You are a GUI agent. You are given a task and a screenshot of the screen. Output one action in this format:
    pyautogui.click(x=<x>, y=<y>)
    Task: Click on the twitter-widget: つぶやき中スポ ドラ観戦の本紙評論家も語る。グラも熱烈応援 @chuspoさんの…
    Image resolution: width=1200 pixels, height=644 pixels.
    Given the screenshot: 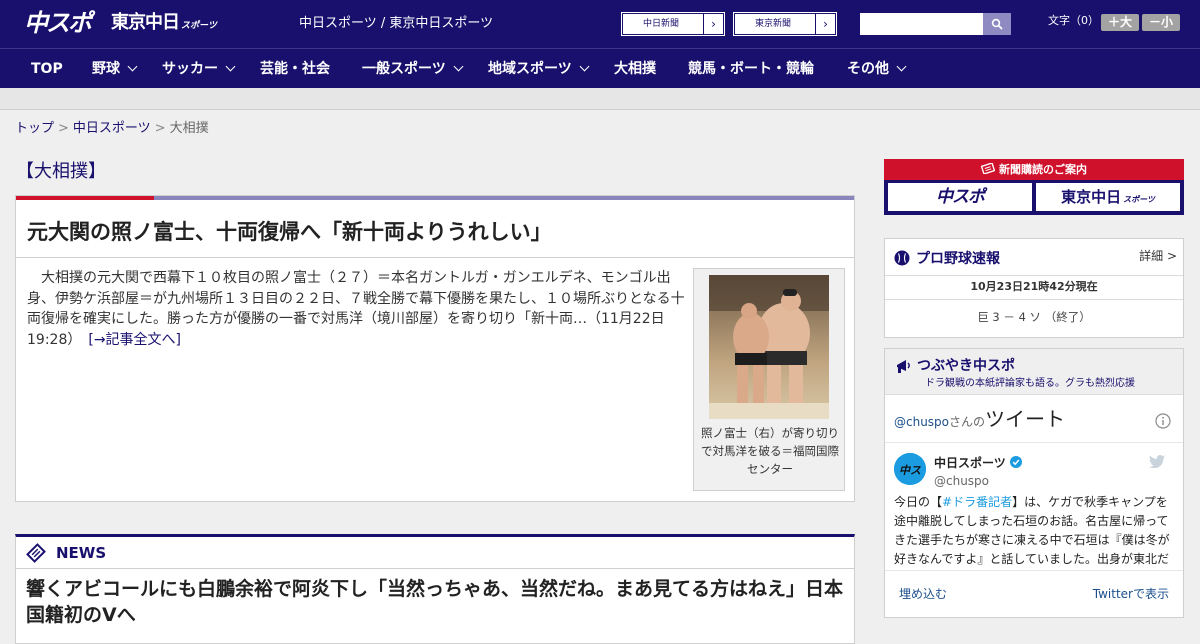 What is the action you would take?
    pyautogui.click(x=1034, y=483)
    